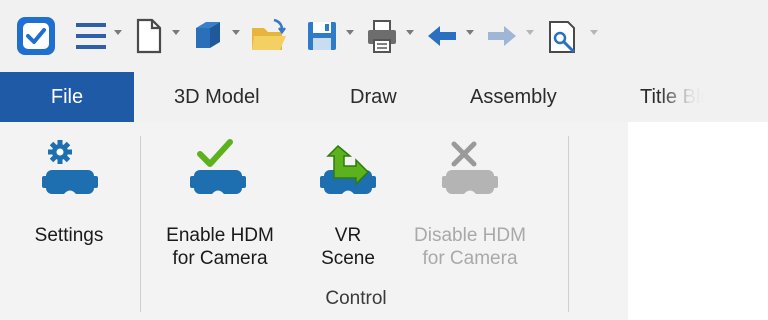 The width and height of the screenshot is (768, 320). What do you see at coordinates (92, 36) in the screenshot?
I see `menu-icon` at bounding box center [92, 36].